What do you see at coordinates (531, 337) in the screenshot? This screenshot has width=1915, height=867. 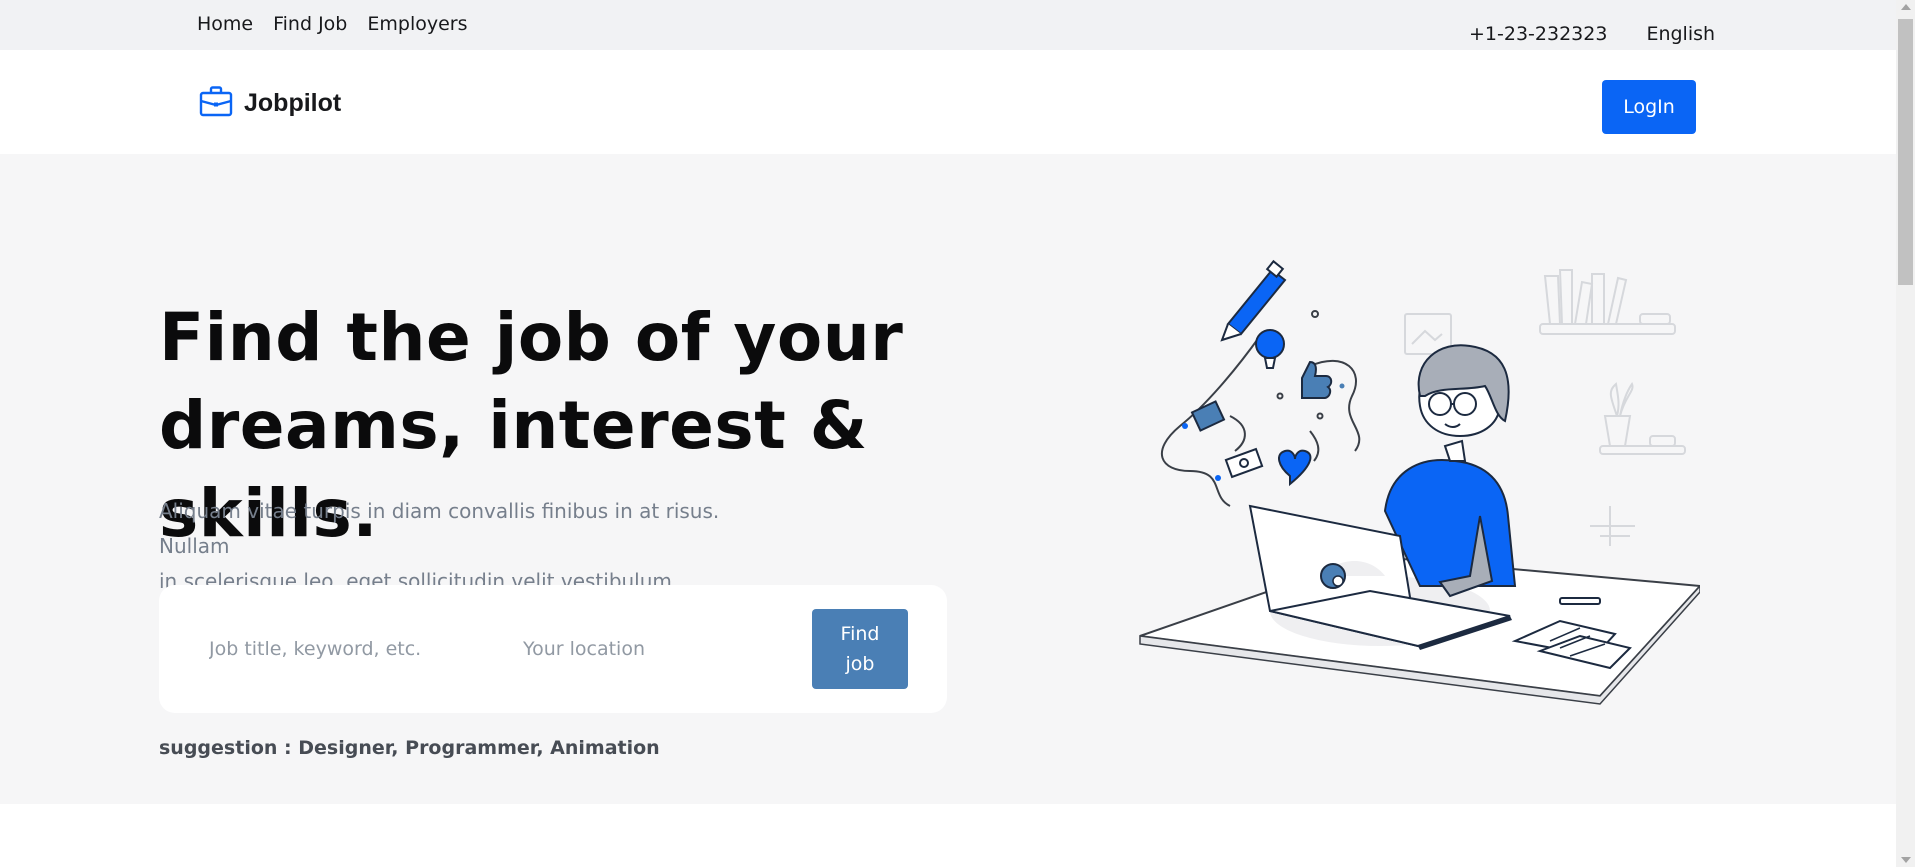 I see `hero-title-line-1: Find the job of your` at bounding box center [531, 337].